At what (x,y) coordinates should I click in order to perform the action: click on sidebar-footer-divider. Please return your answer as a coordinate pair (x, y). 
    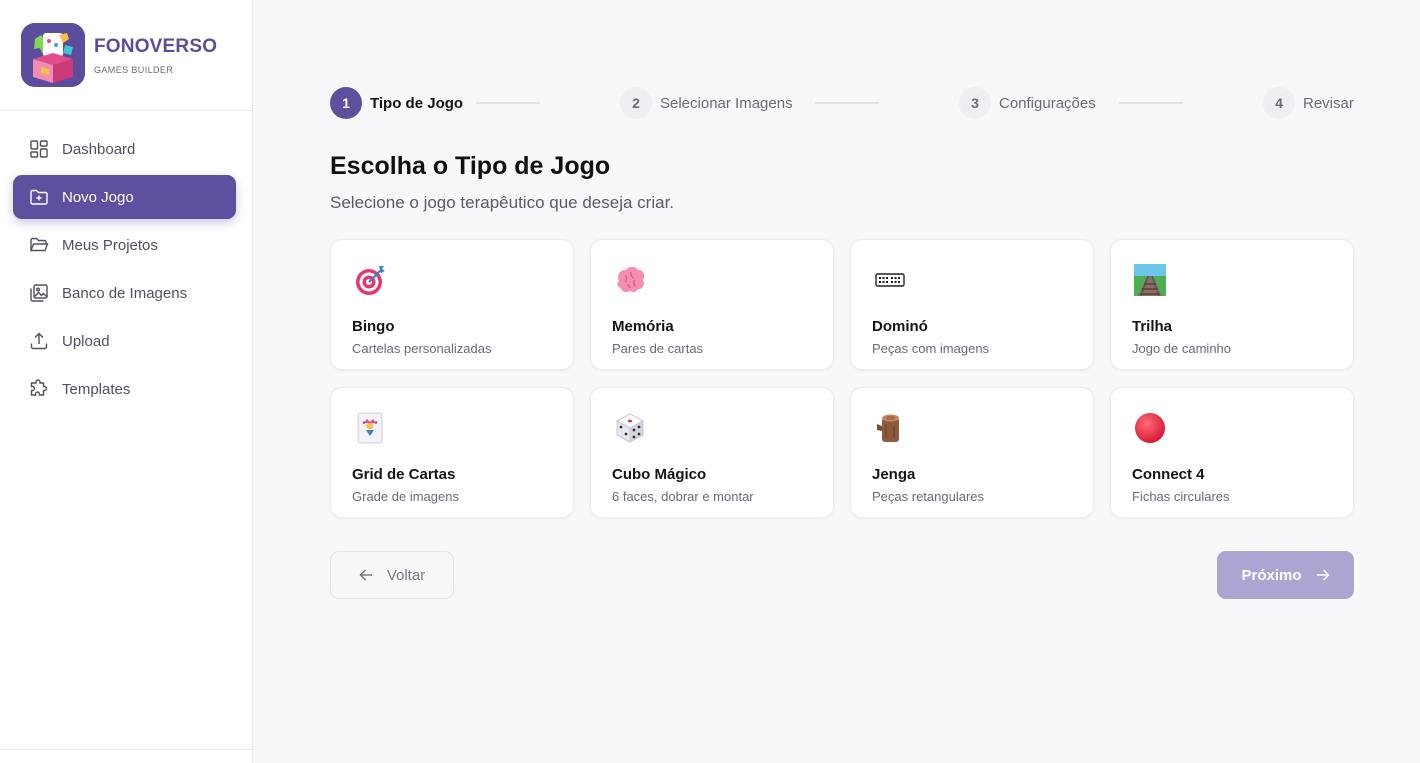
    Looking at the image, I should click on (126, 749).